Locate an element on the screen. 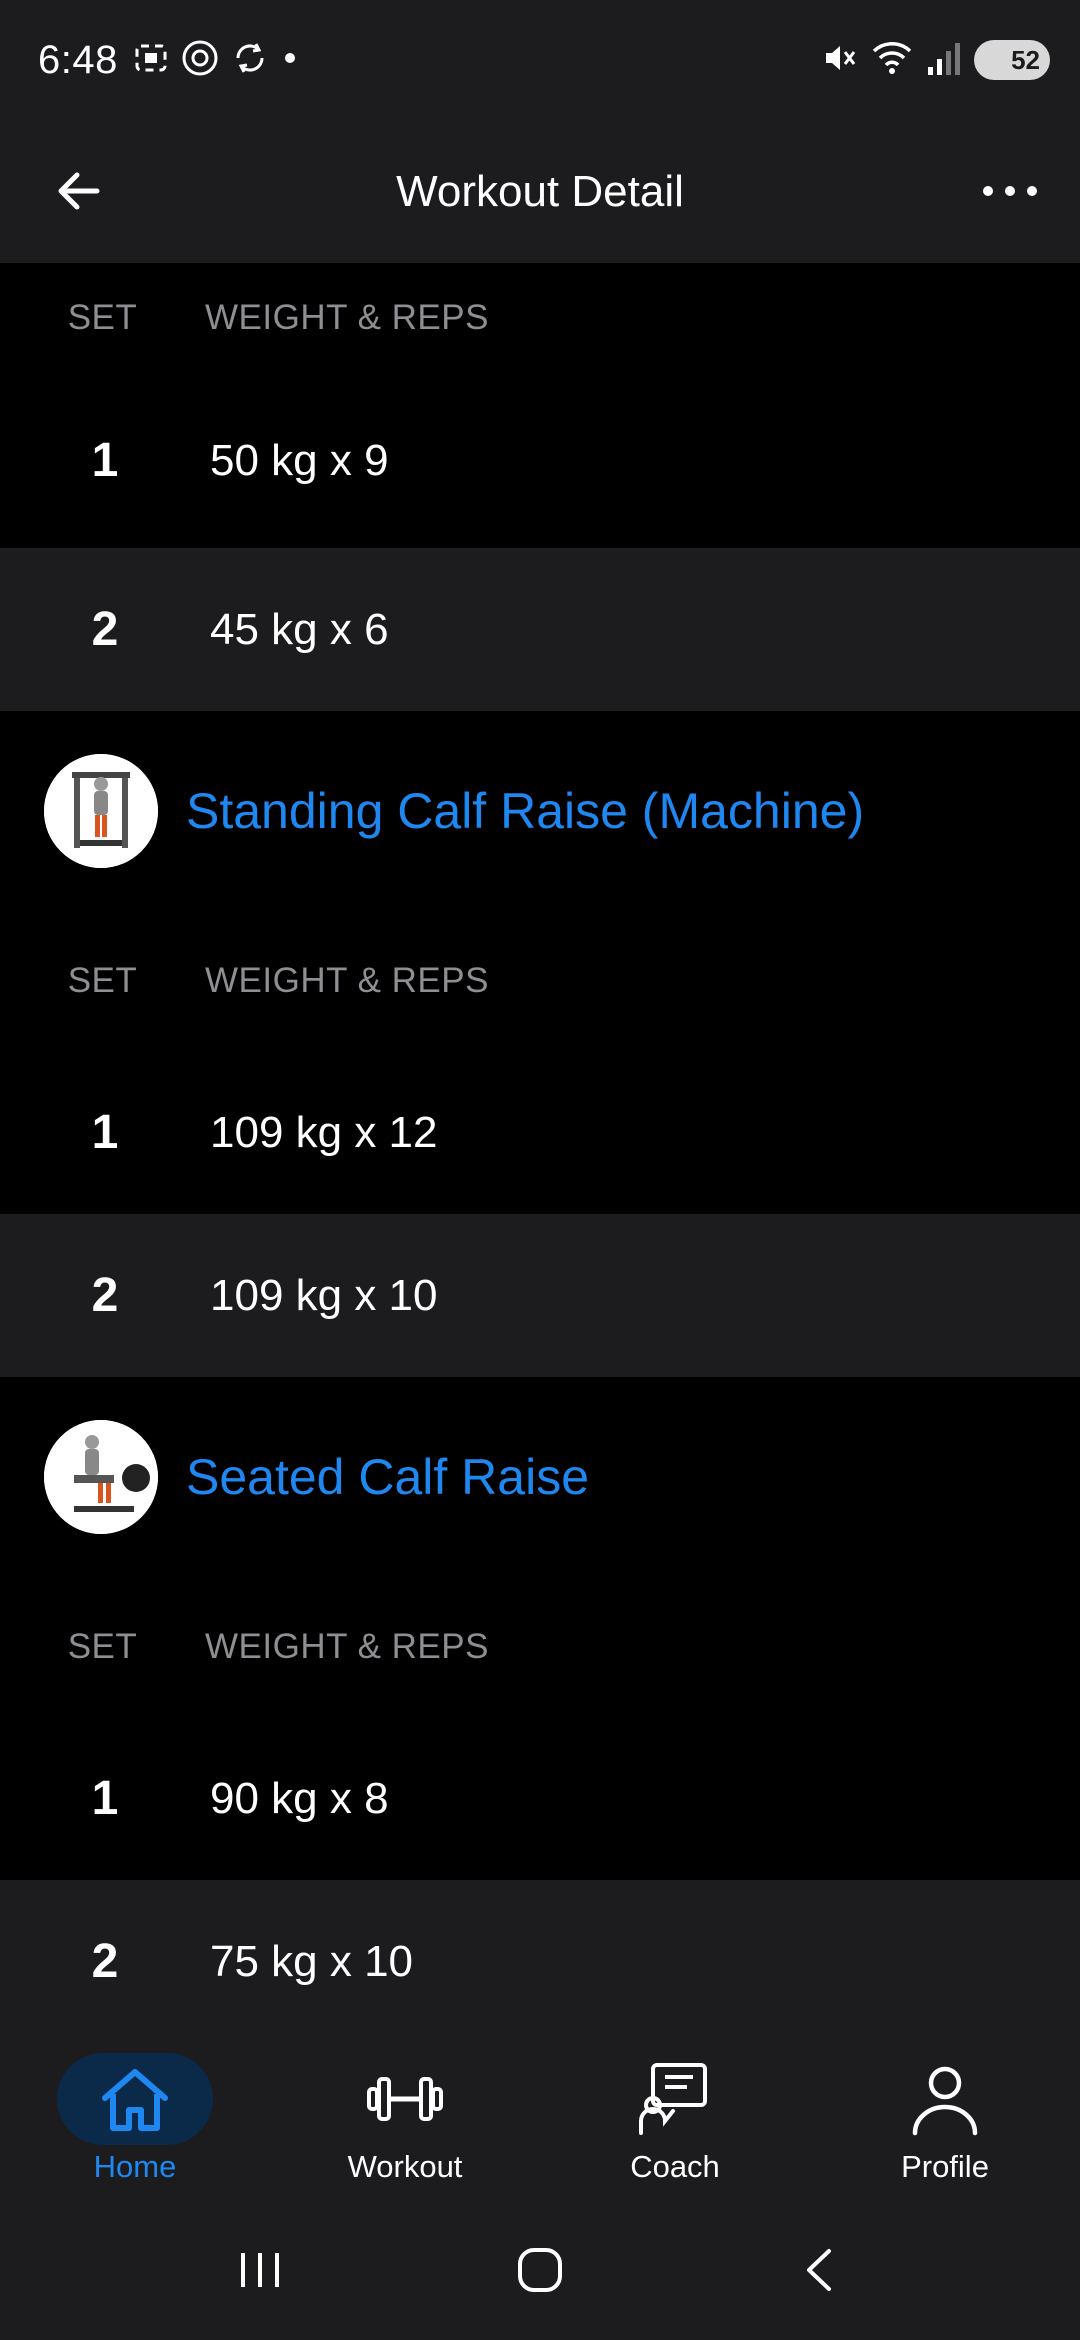 This screenshot has width=1080, height=2340. system-back-button is located at coordinates (820, 2270).